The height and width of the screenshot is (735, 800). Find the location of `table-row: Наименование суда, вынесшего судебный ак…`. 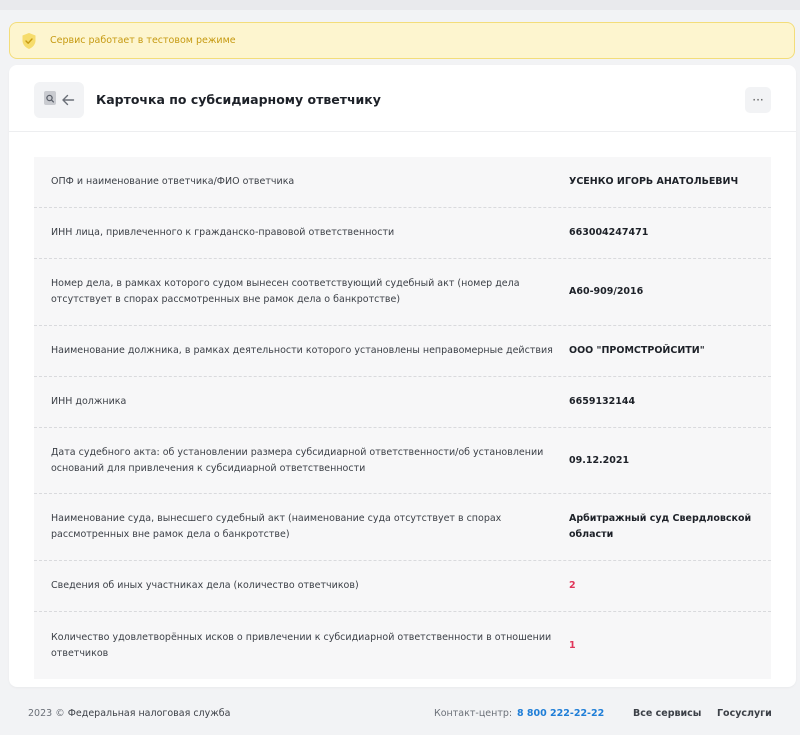

table-row: Наименование суда, вынесшего судебный ак… is located at coordinates (402, 527).